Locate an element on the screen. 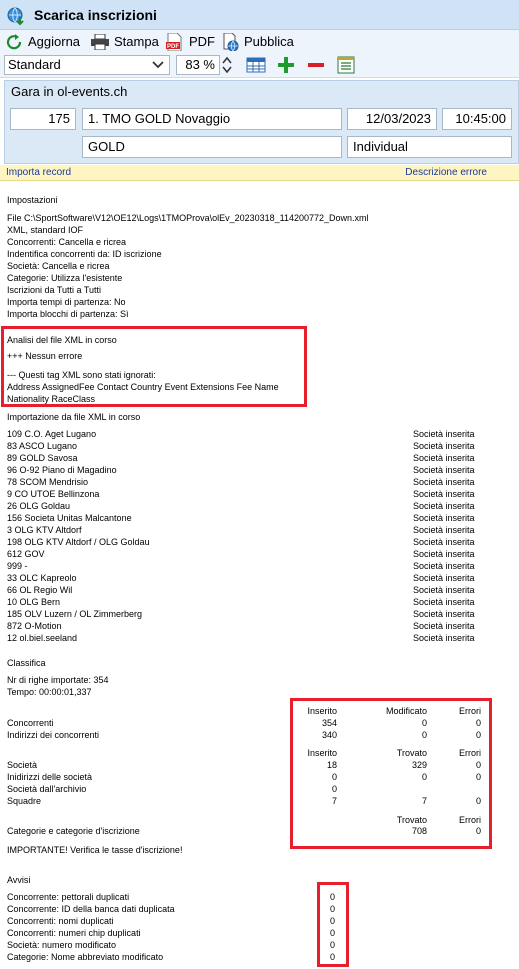 Image resolution: width=519 pixels, height=969 pixels. import-row-club: 10 OLG Bern is located at coordinates (34, 602).